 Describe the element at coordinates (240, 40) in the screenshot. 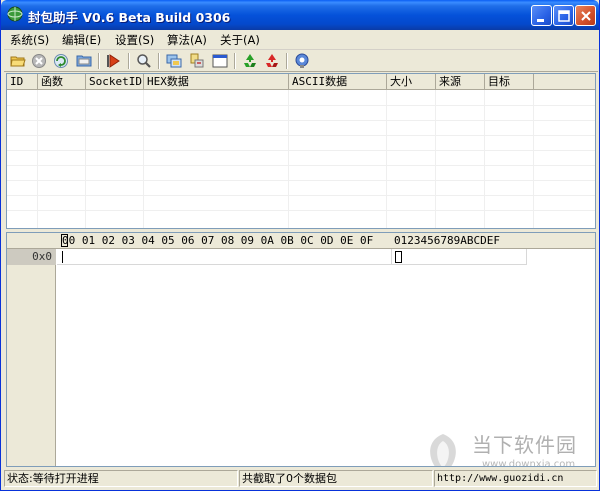

I see `menu-about: 关于(A)` at that location.